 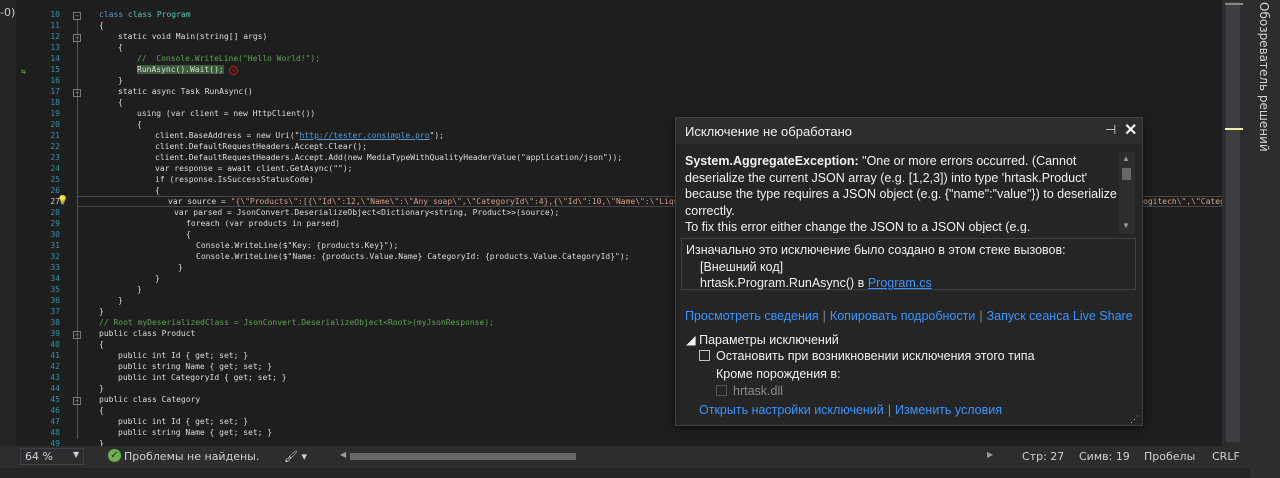 I want to click on resize-grip-icon: ⋰, so click(x=1134, y=419).